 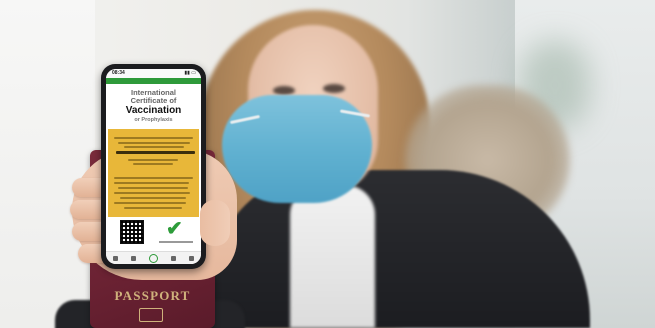 What do you see at coordinates (153, 81) in the screenshot?
I see `app-header-bar` at bounding box center [153, 81].